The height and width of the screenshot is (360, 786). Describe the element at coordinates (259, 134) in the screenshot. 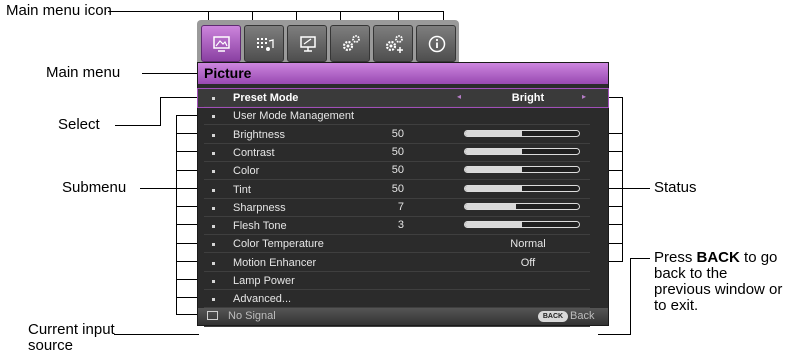

I see `submenu-item-label: Brightness` at that location.